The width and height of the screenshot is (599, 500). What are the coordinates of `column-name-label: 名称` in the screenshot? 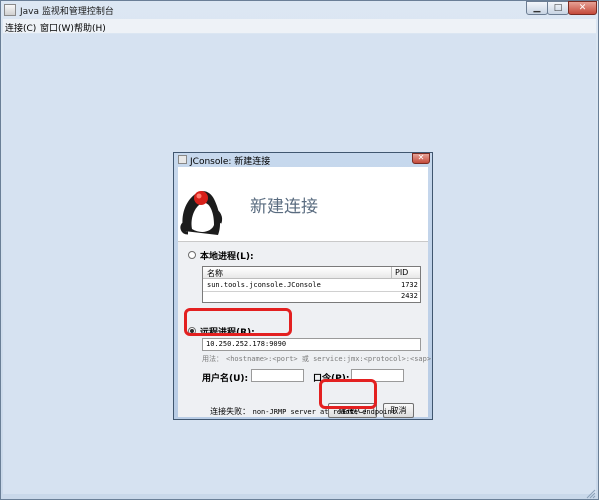 It's located at (215, 273).